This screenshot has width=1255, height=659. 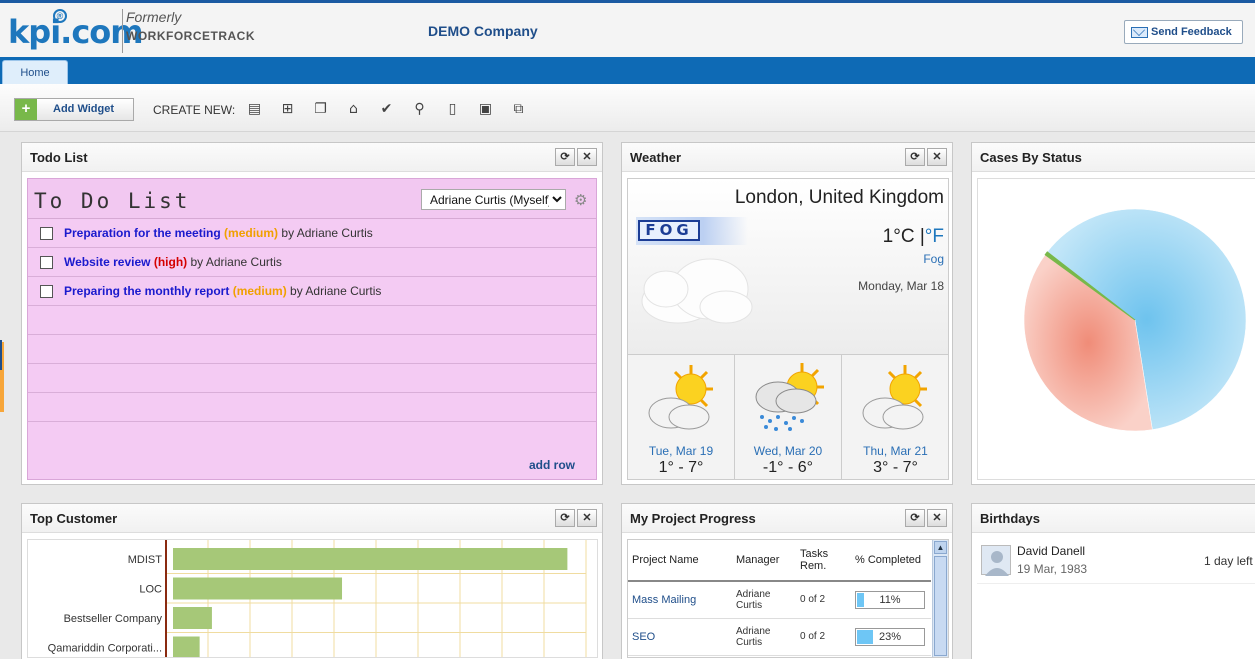 What do you see at coordinates (312, 157) in the screenshot?
I see `todo-widget-header: Todo List ⟳ ✕` at bounding box center [312, 157].